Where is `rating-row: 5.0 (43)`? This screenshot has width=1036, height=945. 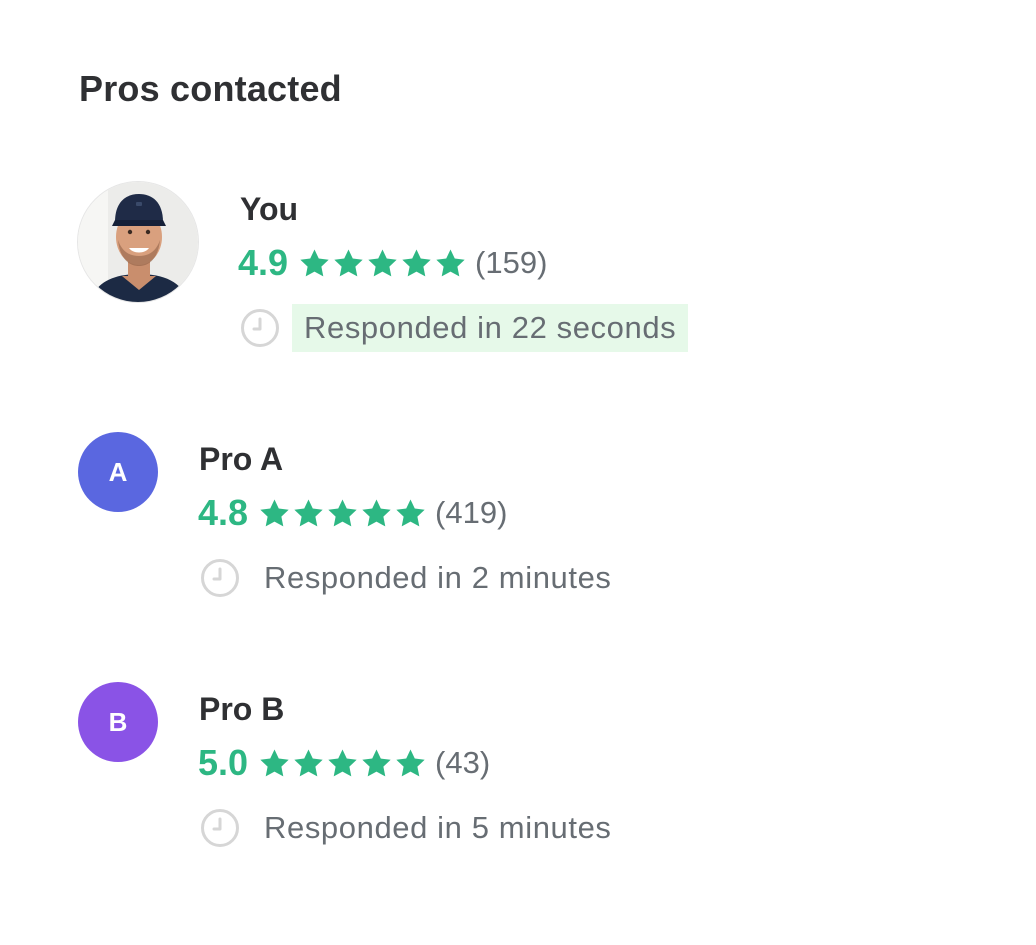 rating-row: 5.0 (43) is located at coordinates (344, 763).